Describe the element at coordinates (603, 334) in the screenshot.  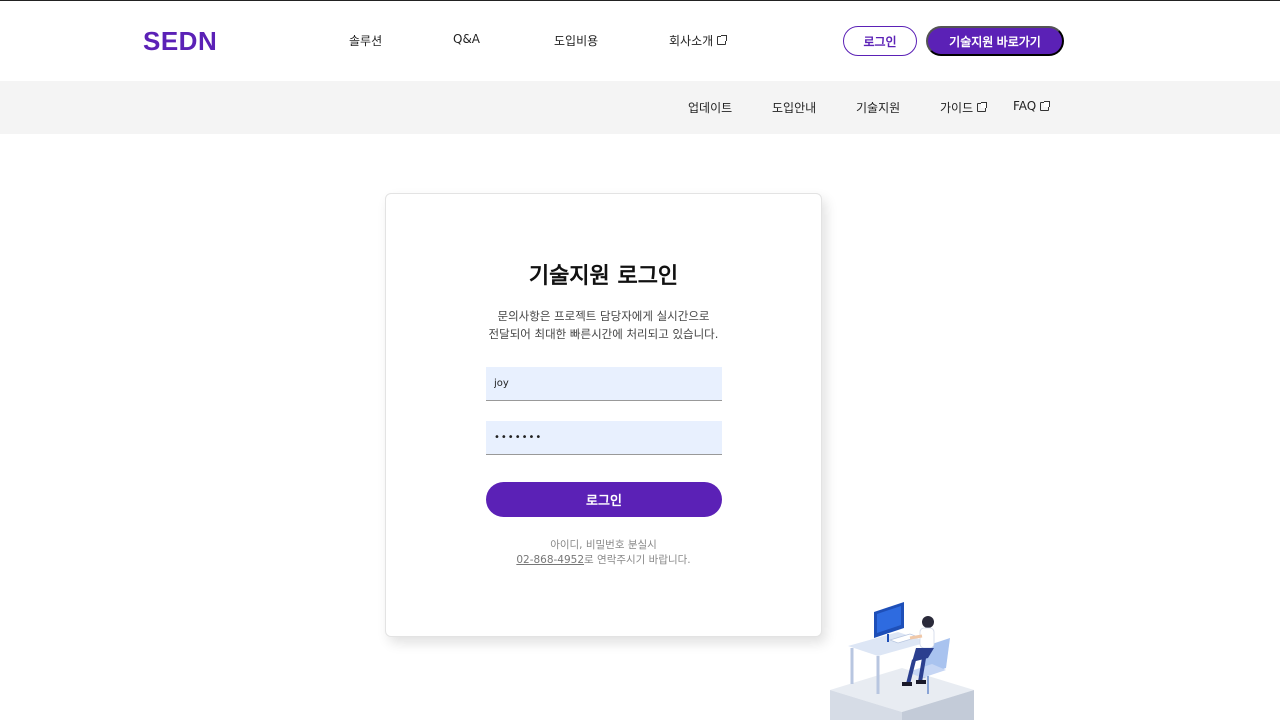
I see `description-line-2: 전달되어 최대한 빠른시간에 처리되고 있습니다.` at that location.